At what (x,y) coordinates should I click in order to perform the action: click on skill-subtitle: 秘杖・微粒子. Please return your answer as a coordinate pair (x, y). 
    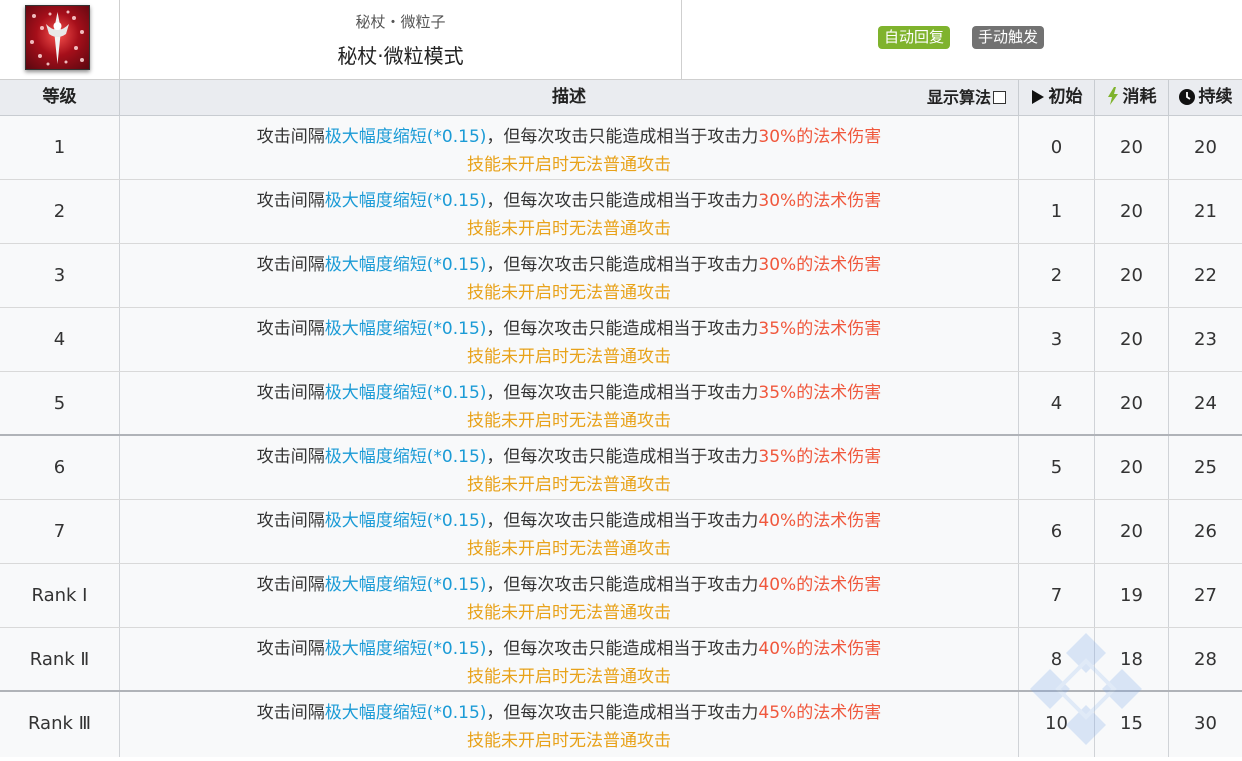
    Looking at the image, I should click on (400, 22).